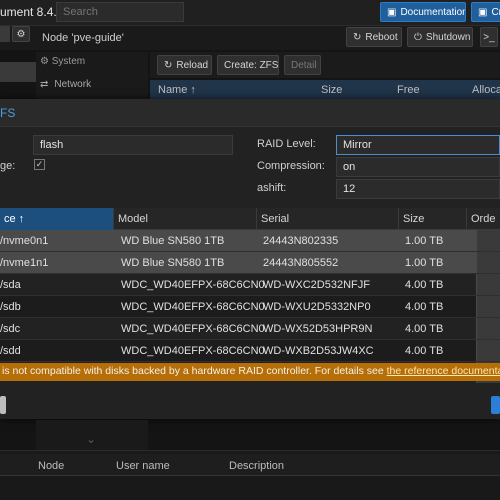  I want to click on disk-serial: WD-WX52D53HPR9N, so click(318, 329).